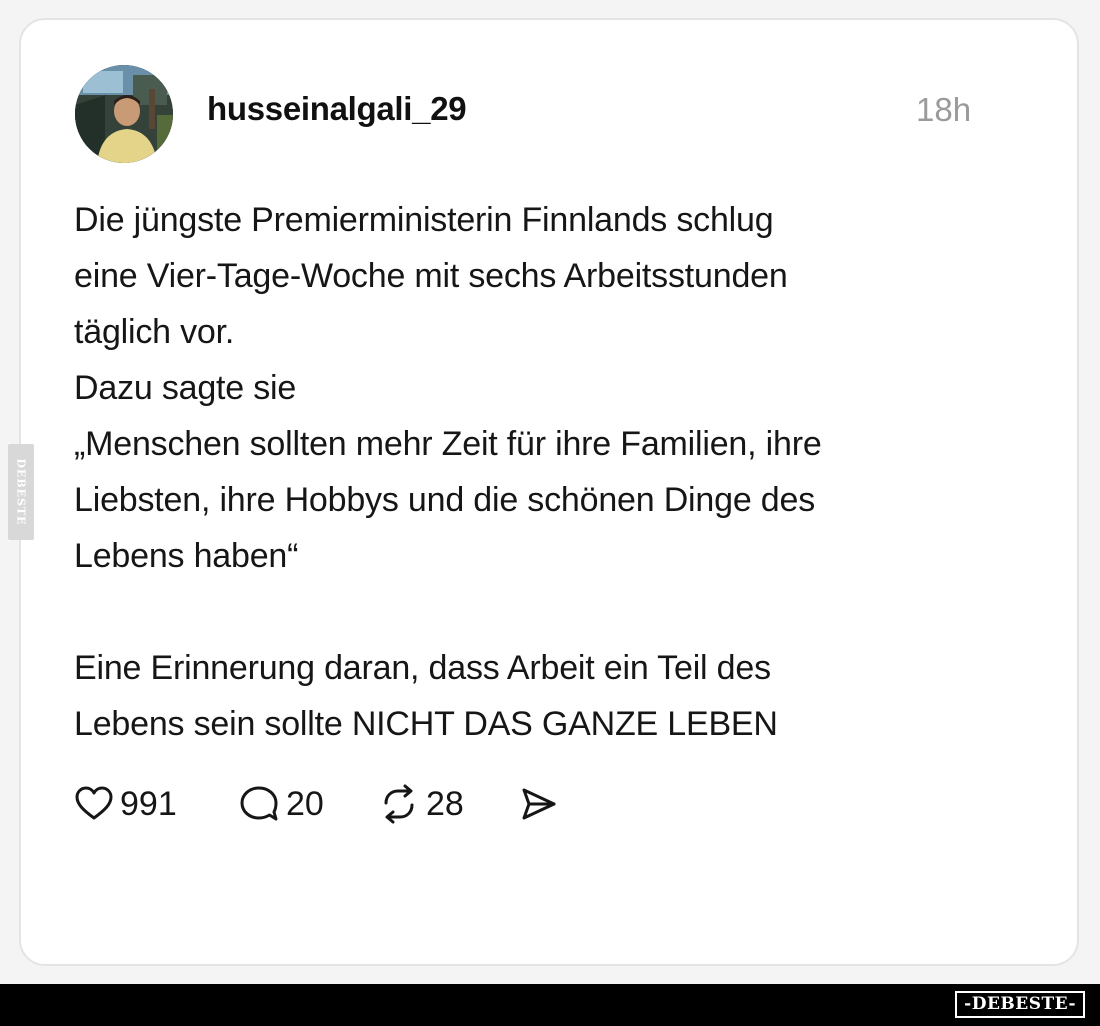 This screenshot has width=1100, height=1026. What do you see at coordinates (148, 804) in the screenshot?
I see `like-count: 991` at bounding box center [148, 804].